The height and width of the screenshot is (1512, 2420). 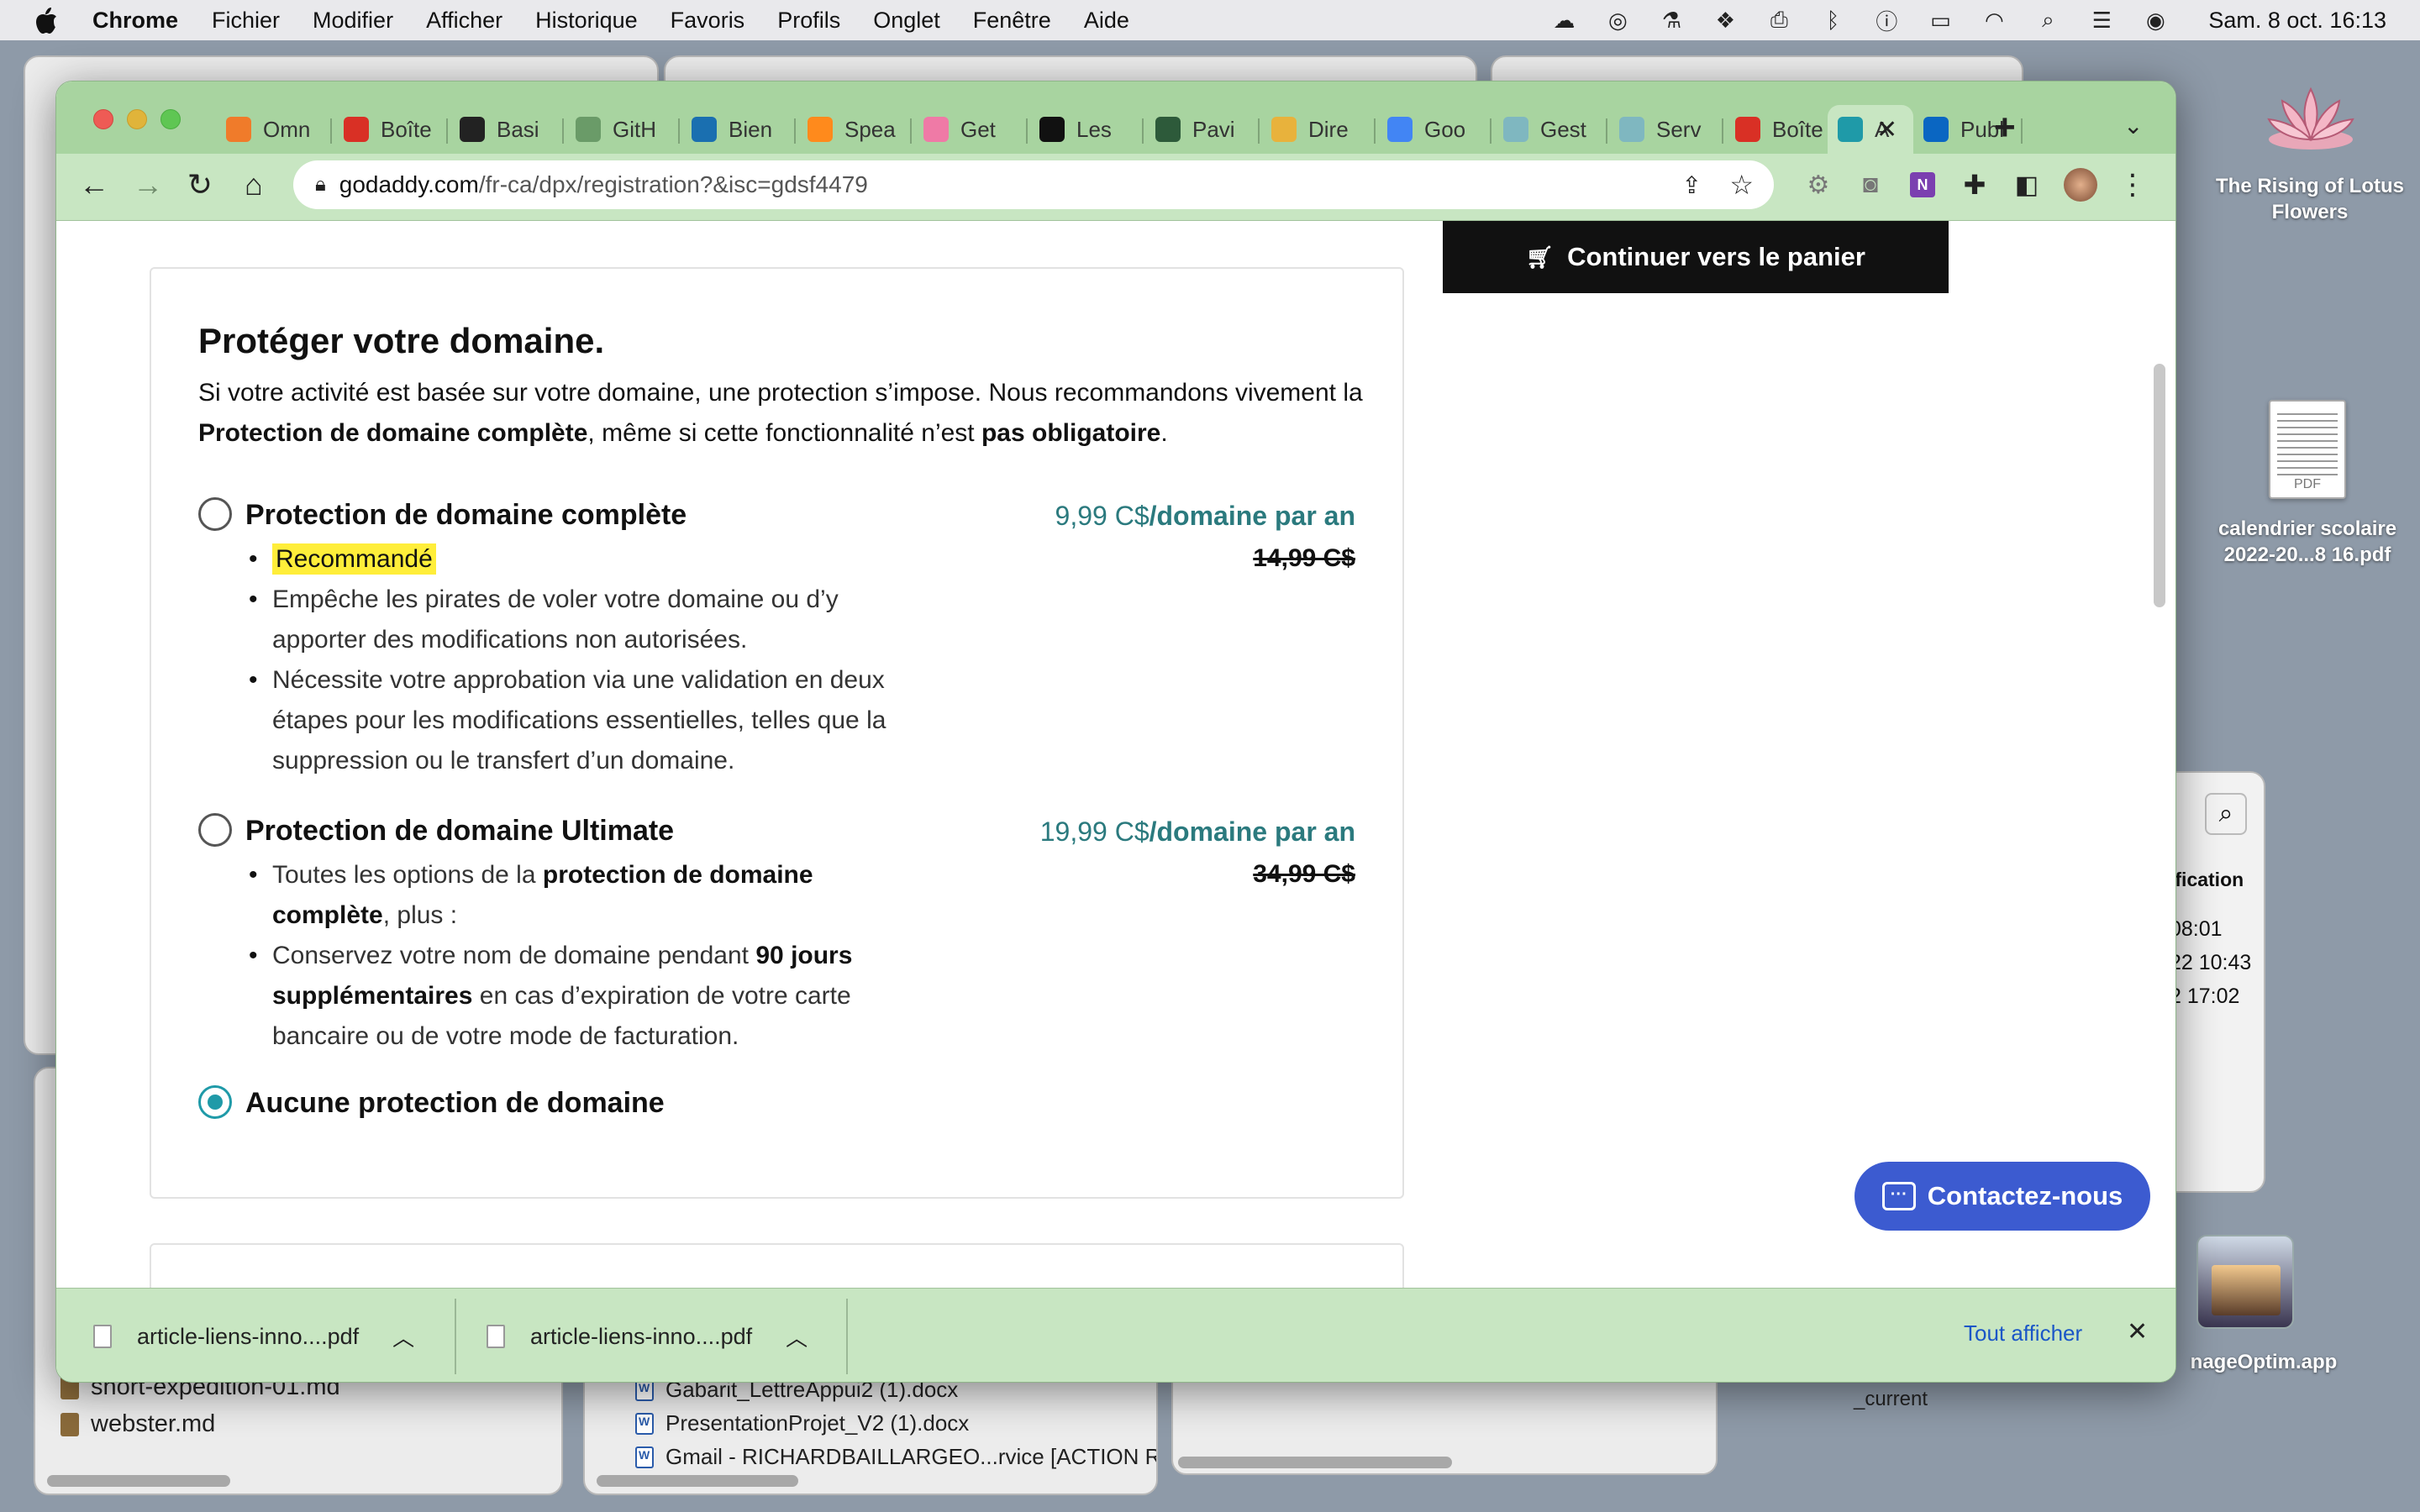 What do you see at coordinates (585, 559) in the screenshot?
I see `list-item: Recommandé` at bounding box center [585, 559].